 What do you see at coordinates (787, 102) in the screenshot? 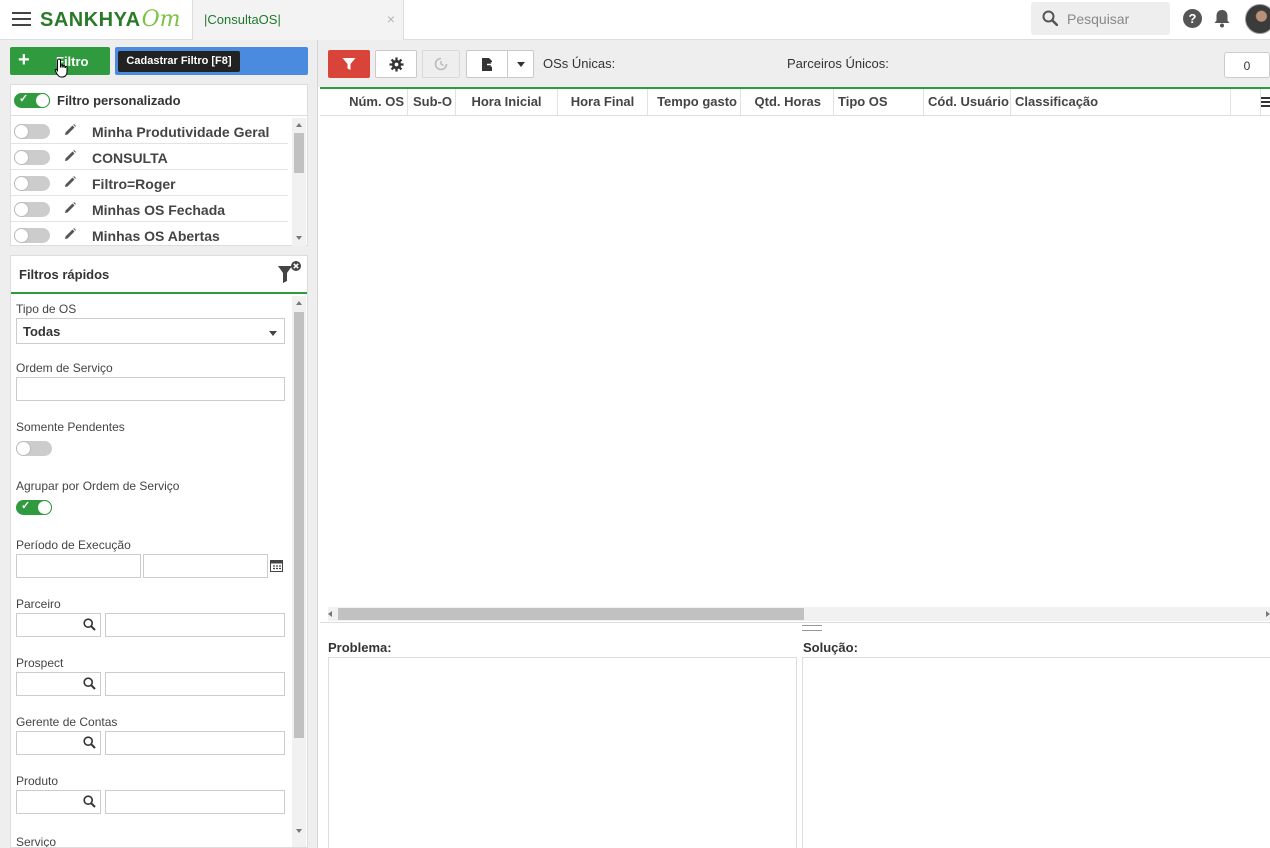
I see `column-header: Qtd. Horas` at bounding box center [787, 102].